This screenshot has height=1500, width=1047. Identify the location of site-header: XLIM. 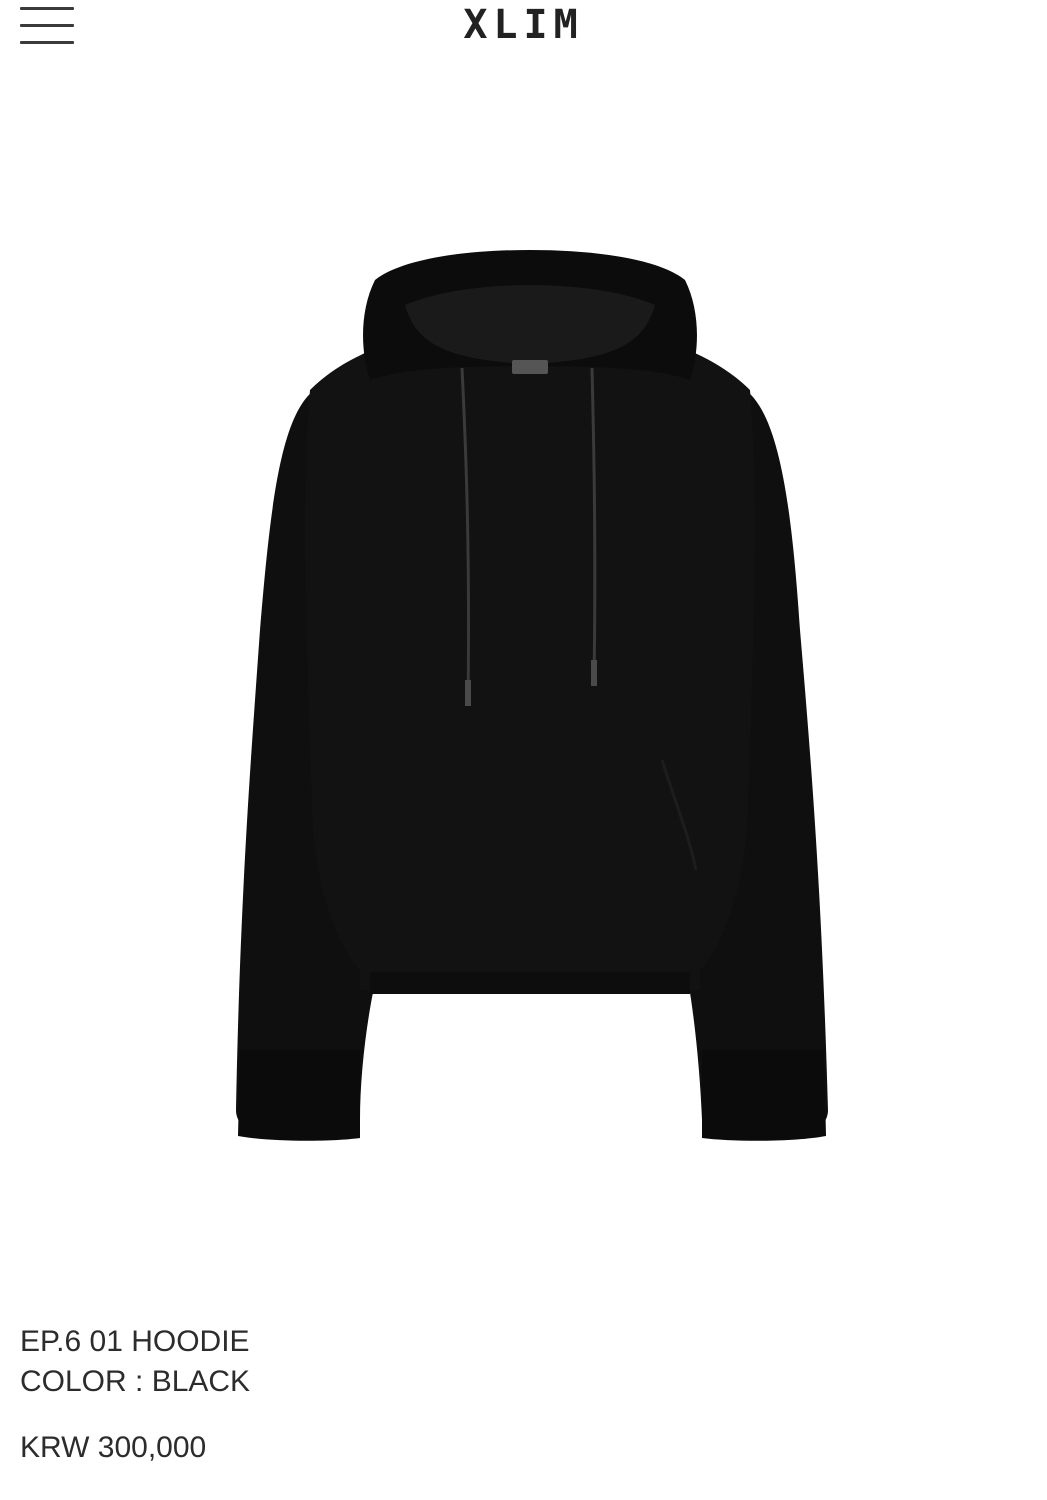
(523, 30).